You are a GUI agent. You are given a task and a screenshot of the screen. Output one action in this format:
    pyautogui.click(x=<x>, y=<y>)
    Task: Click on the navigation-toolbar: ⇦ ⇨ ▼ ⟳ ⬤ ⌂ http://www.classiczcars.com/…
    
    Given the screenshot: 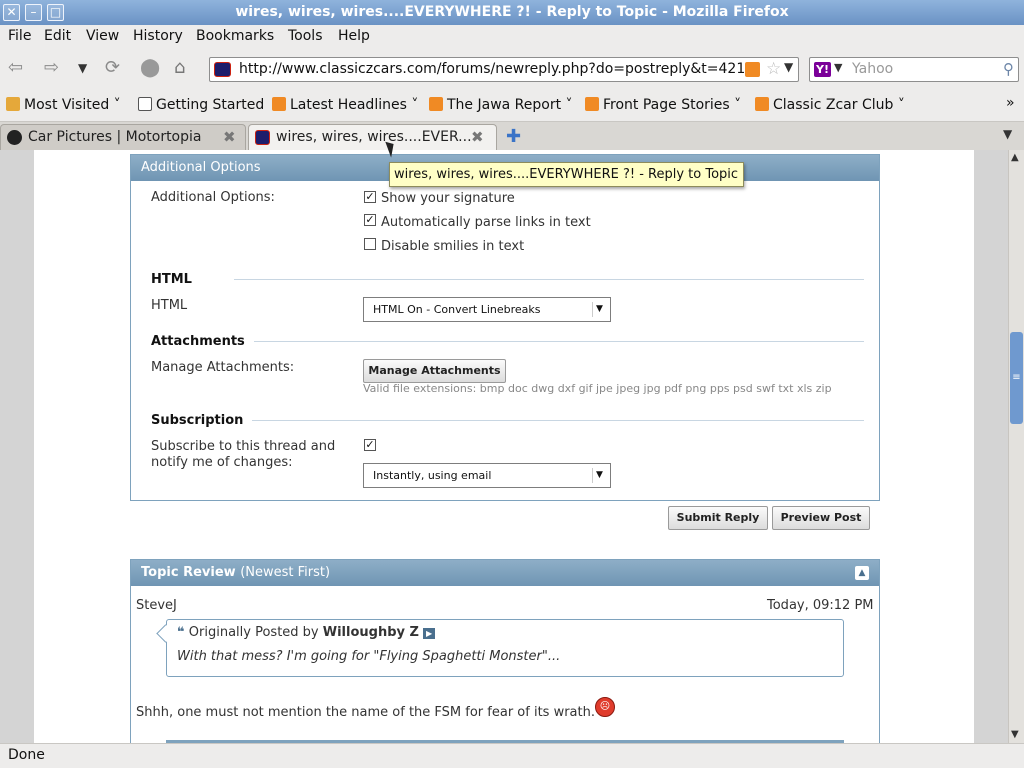 What is the action you would take?
    pyautogui.click(x=512, y=69)
    